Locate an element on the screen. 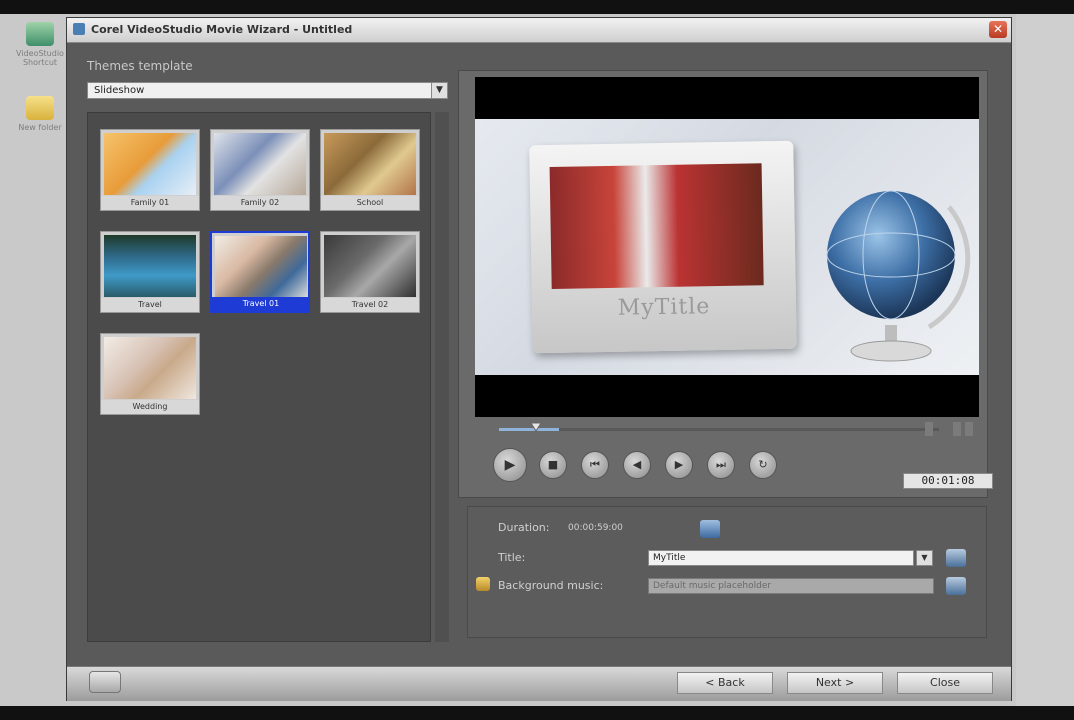 The height and width of the screenshot is (720, 1074). home-button: ⏮ is located at coordinates (595, 465).